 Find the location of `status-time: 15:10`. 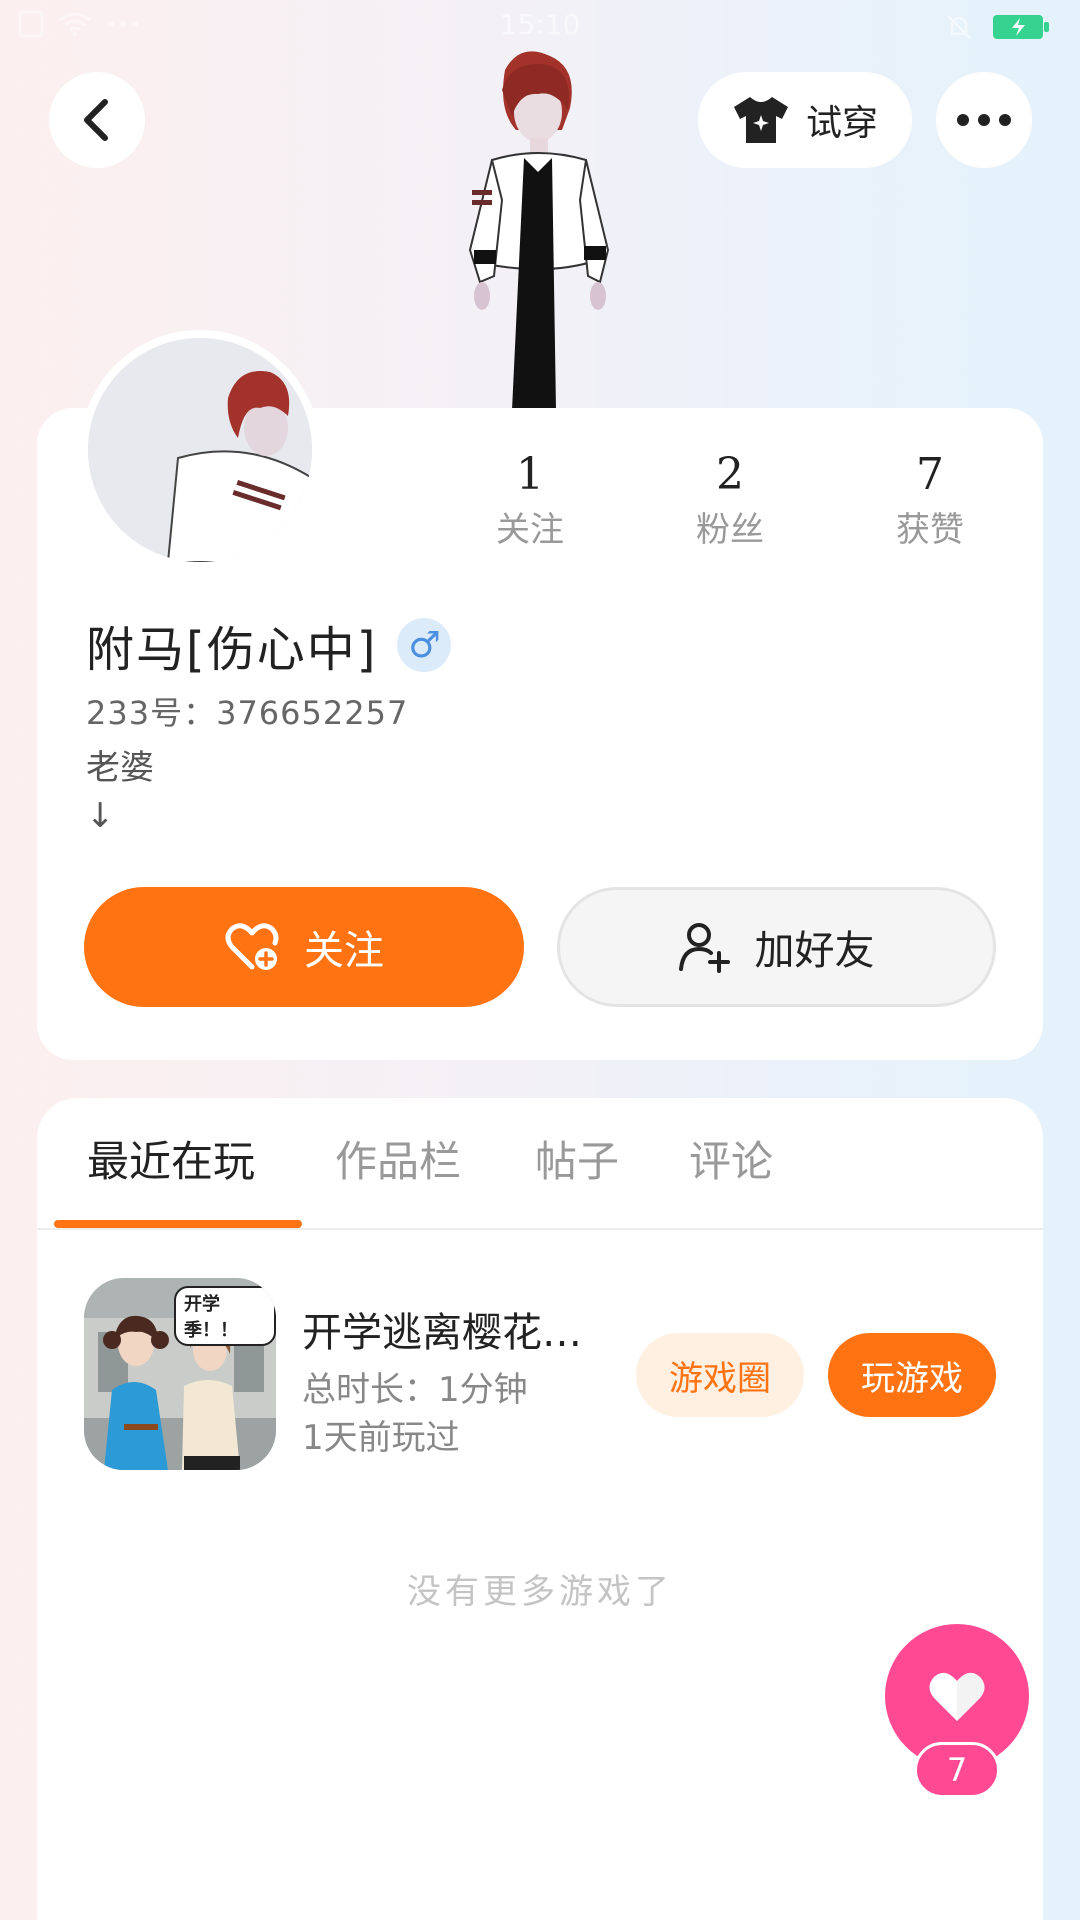

status-time: 15:10 is located at coordinates (540, 24).